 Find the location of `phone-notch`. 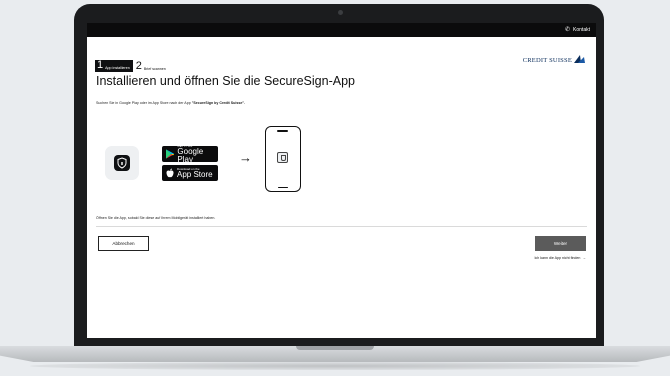

phone-notch is located at coordinates (282, 131).